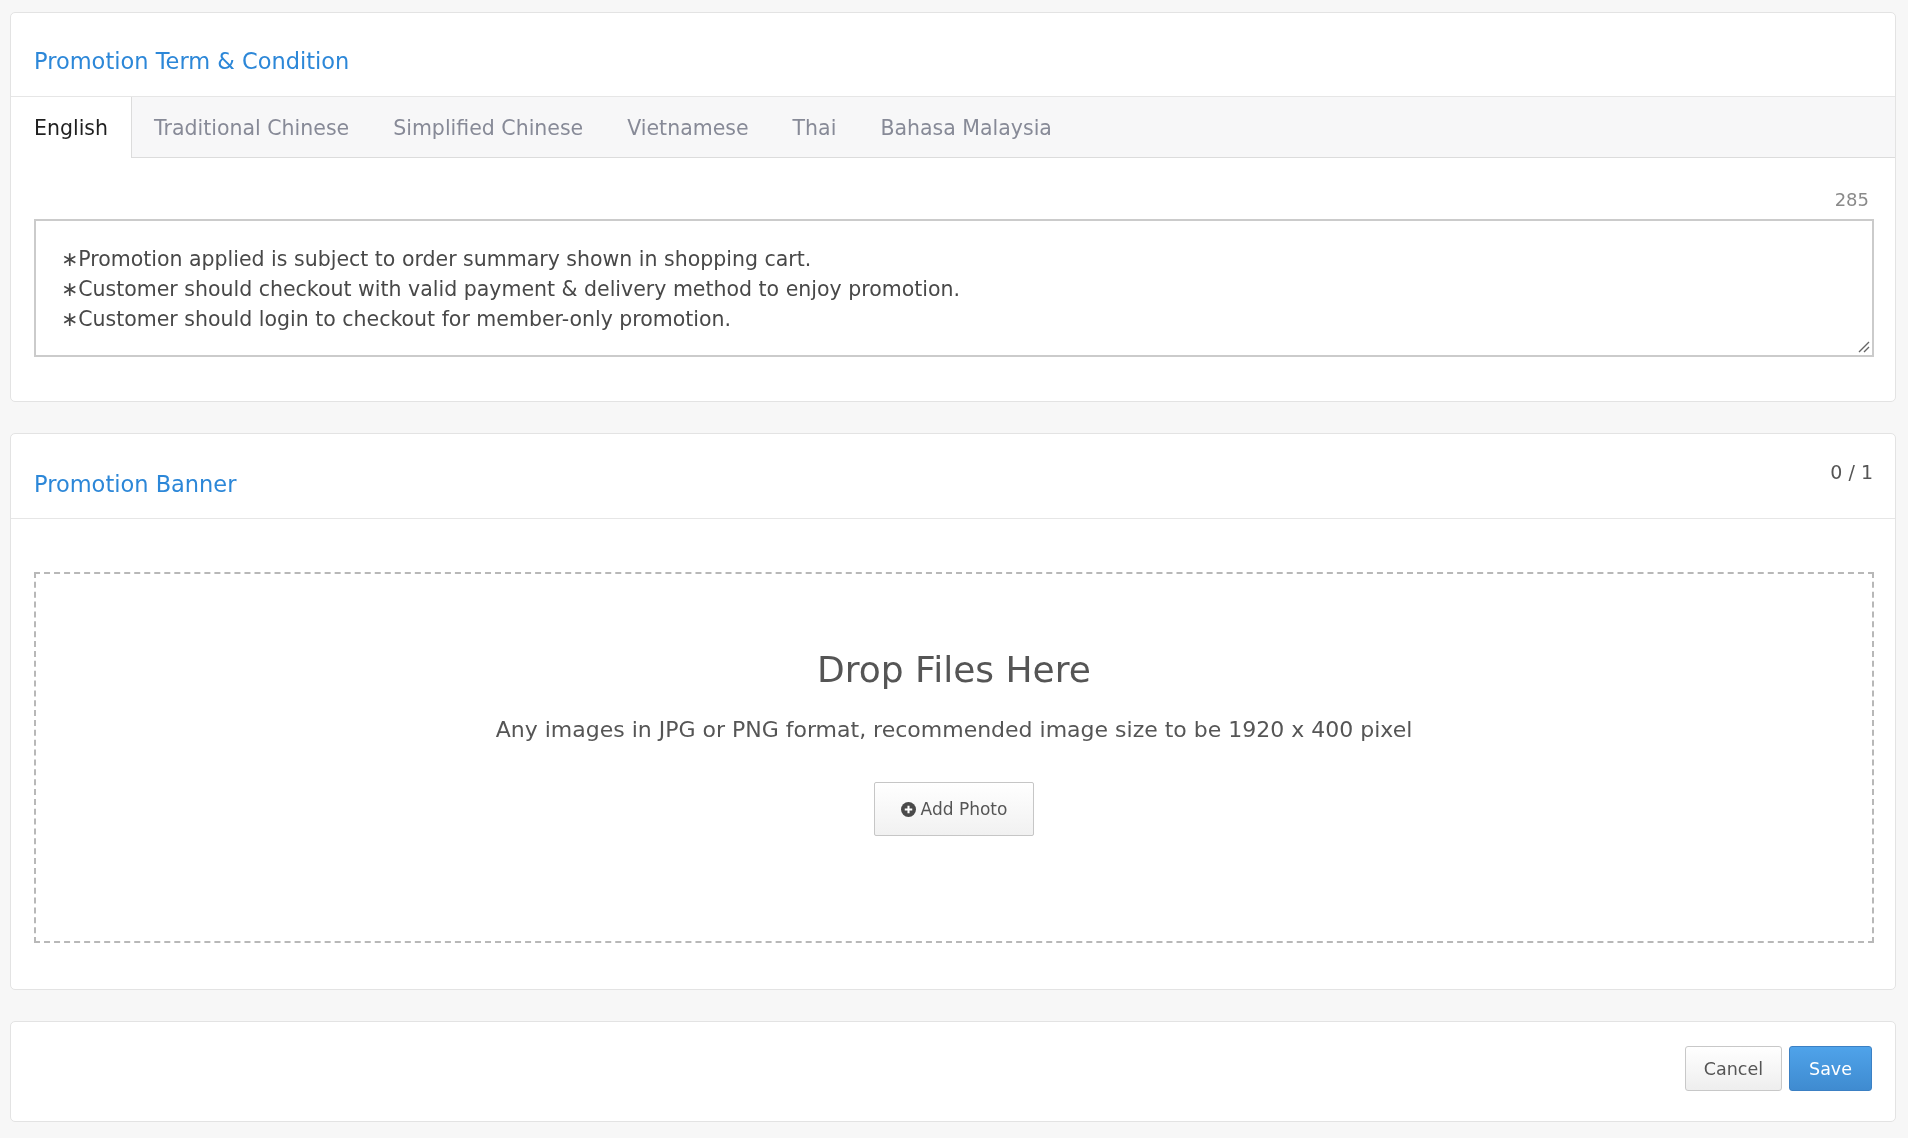  I want to click on cancel-button: Cancel, so click(1733, 1068).